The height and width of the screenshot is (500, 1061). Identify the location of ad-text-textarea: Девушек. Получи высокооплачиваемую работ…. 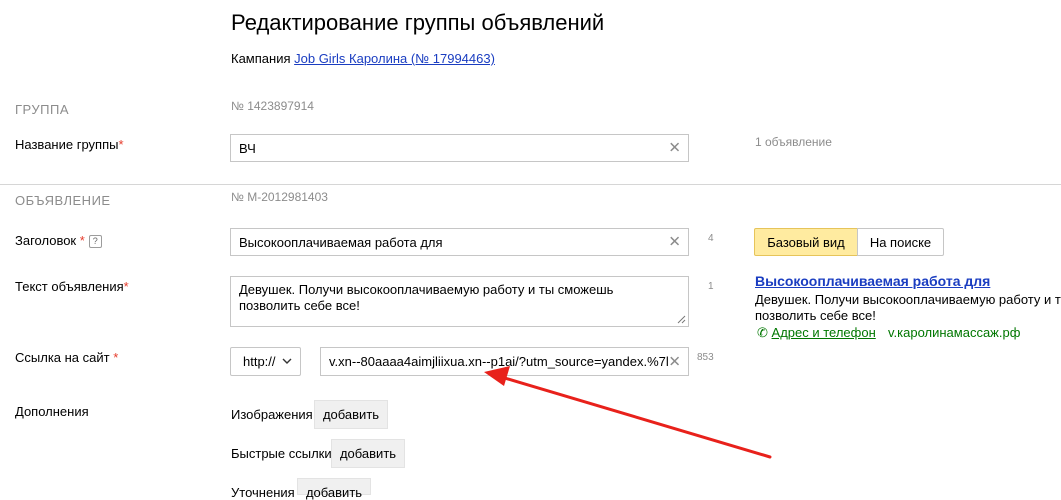
(459, 301).